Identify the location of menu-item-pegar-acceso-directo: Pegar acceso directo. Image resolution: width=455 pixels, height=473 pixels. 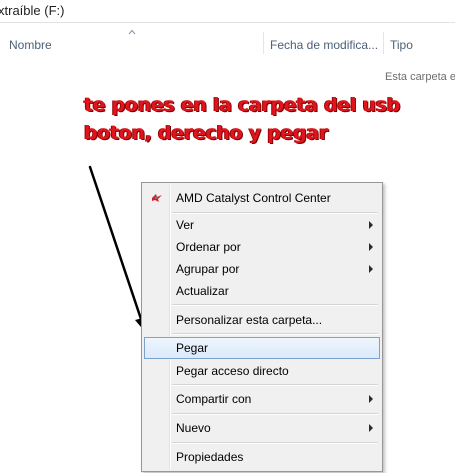
(262, 371).